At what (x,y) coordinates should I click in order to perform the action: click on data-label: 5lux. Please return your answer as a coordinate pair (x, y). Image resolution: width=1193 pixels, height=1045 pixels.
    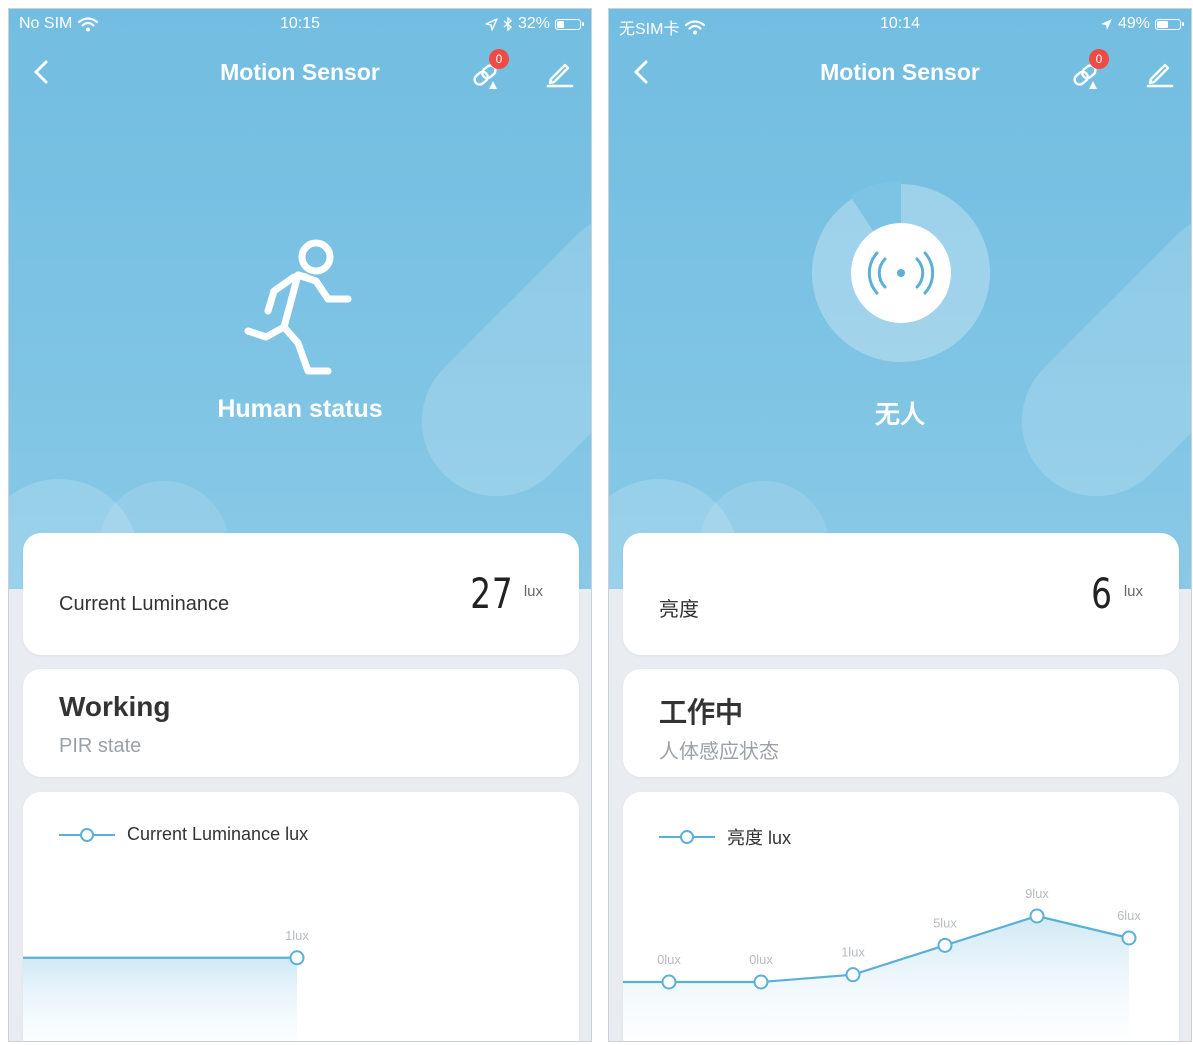
    Looking at the image, I should click on (945, 922).